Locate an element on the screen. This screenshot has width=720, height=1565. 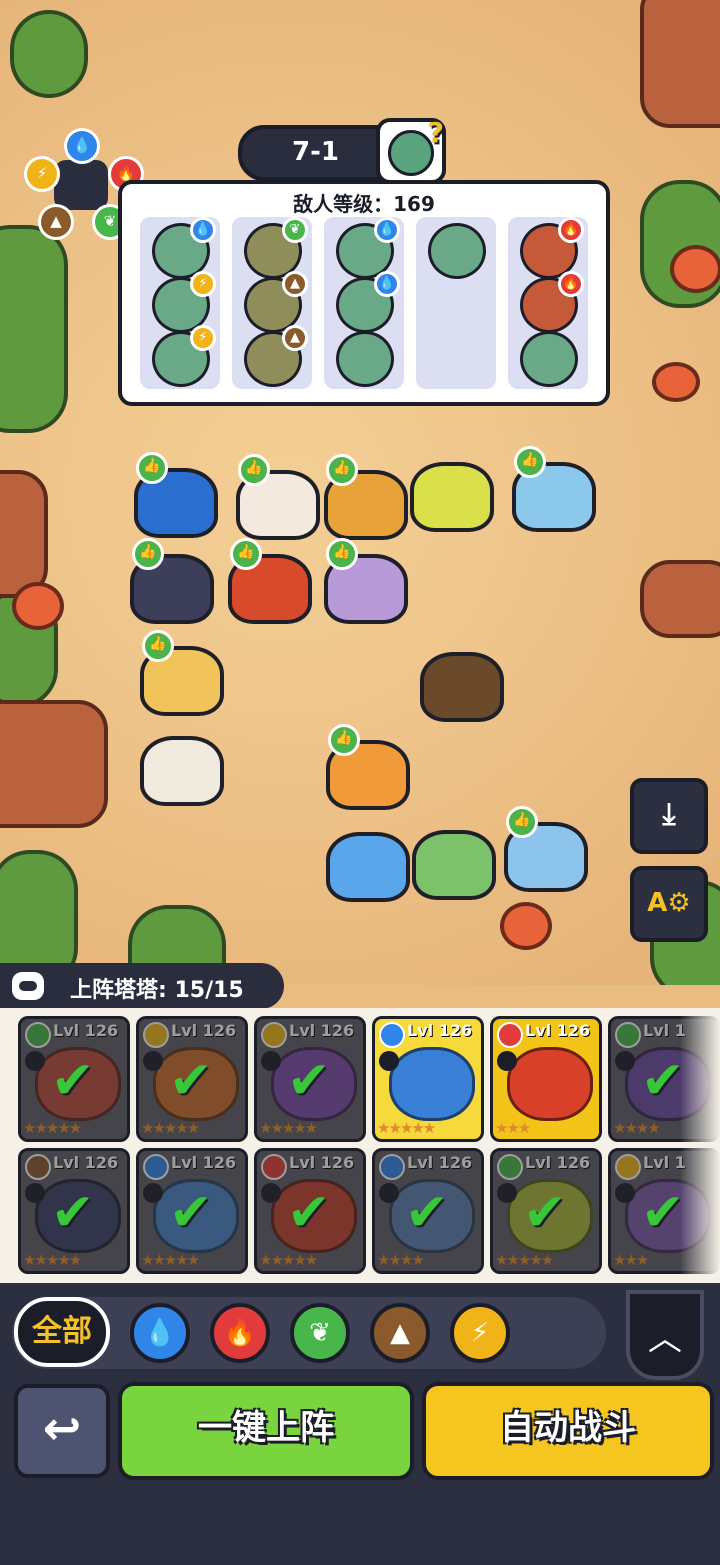
scroll-fade is located at coordinates (700, 1145).